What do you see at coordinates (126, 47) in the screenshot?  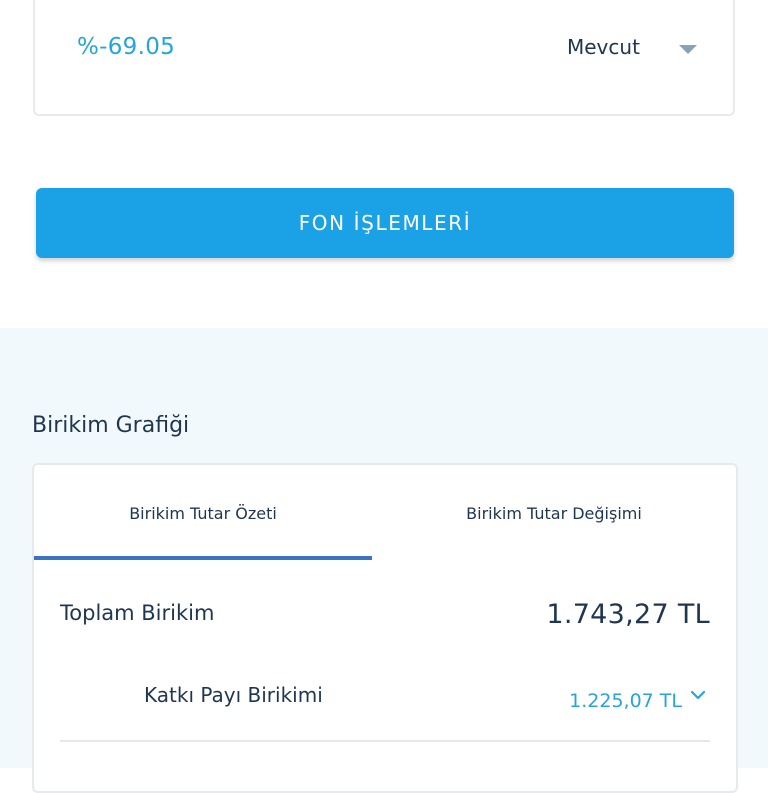 I see `fund-return-percent: %-69.05` at bounding box center [126, 47].